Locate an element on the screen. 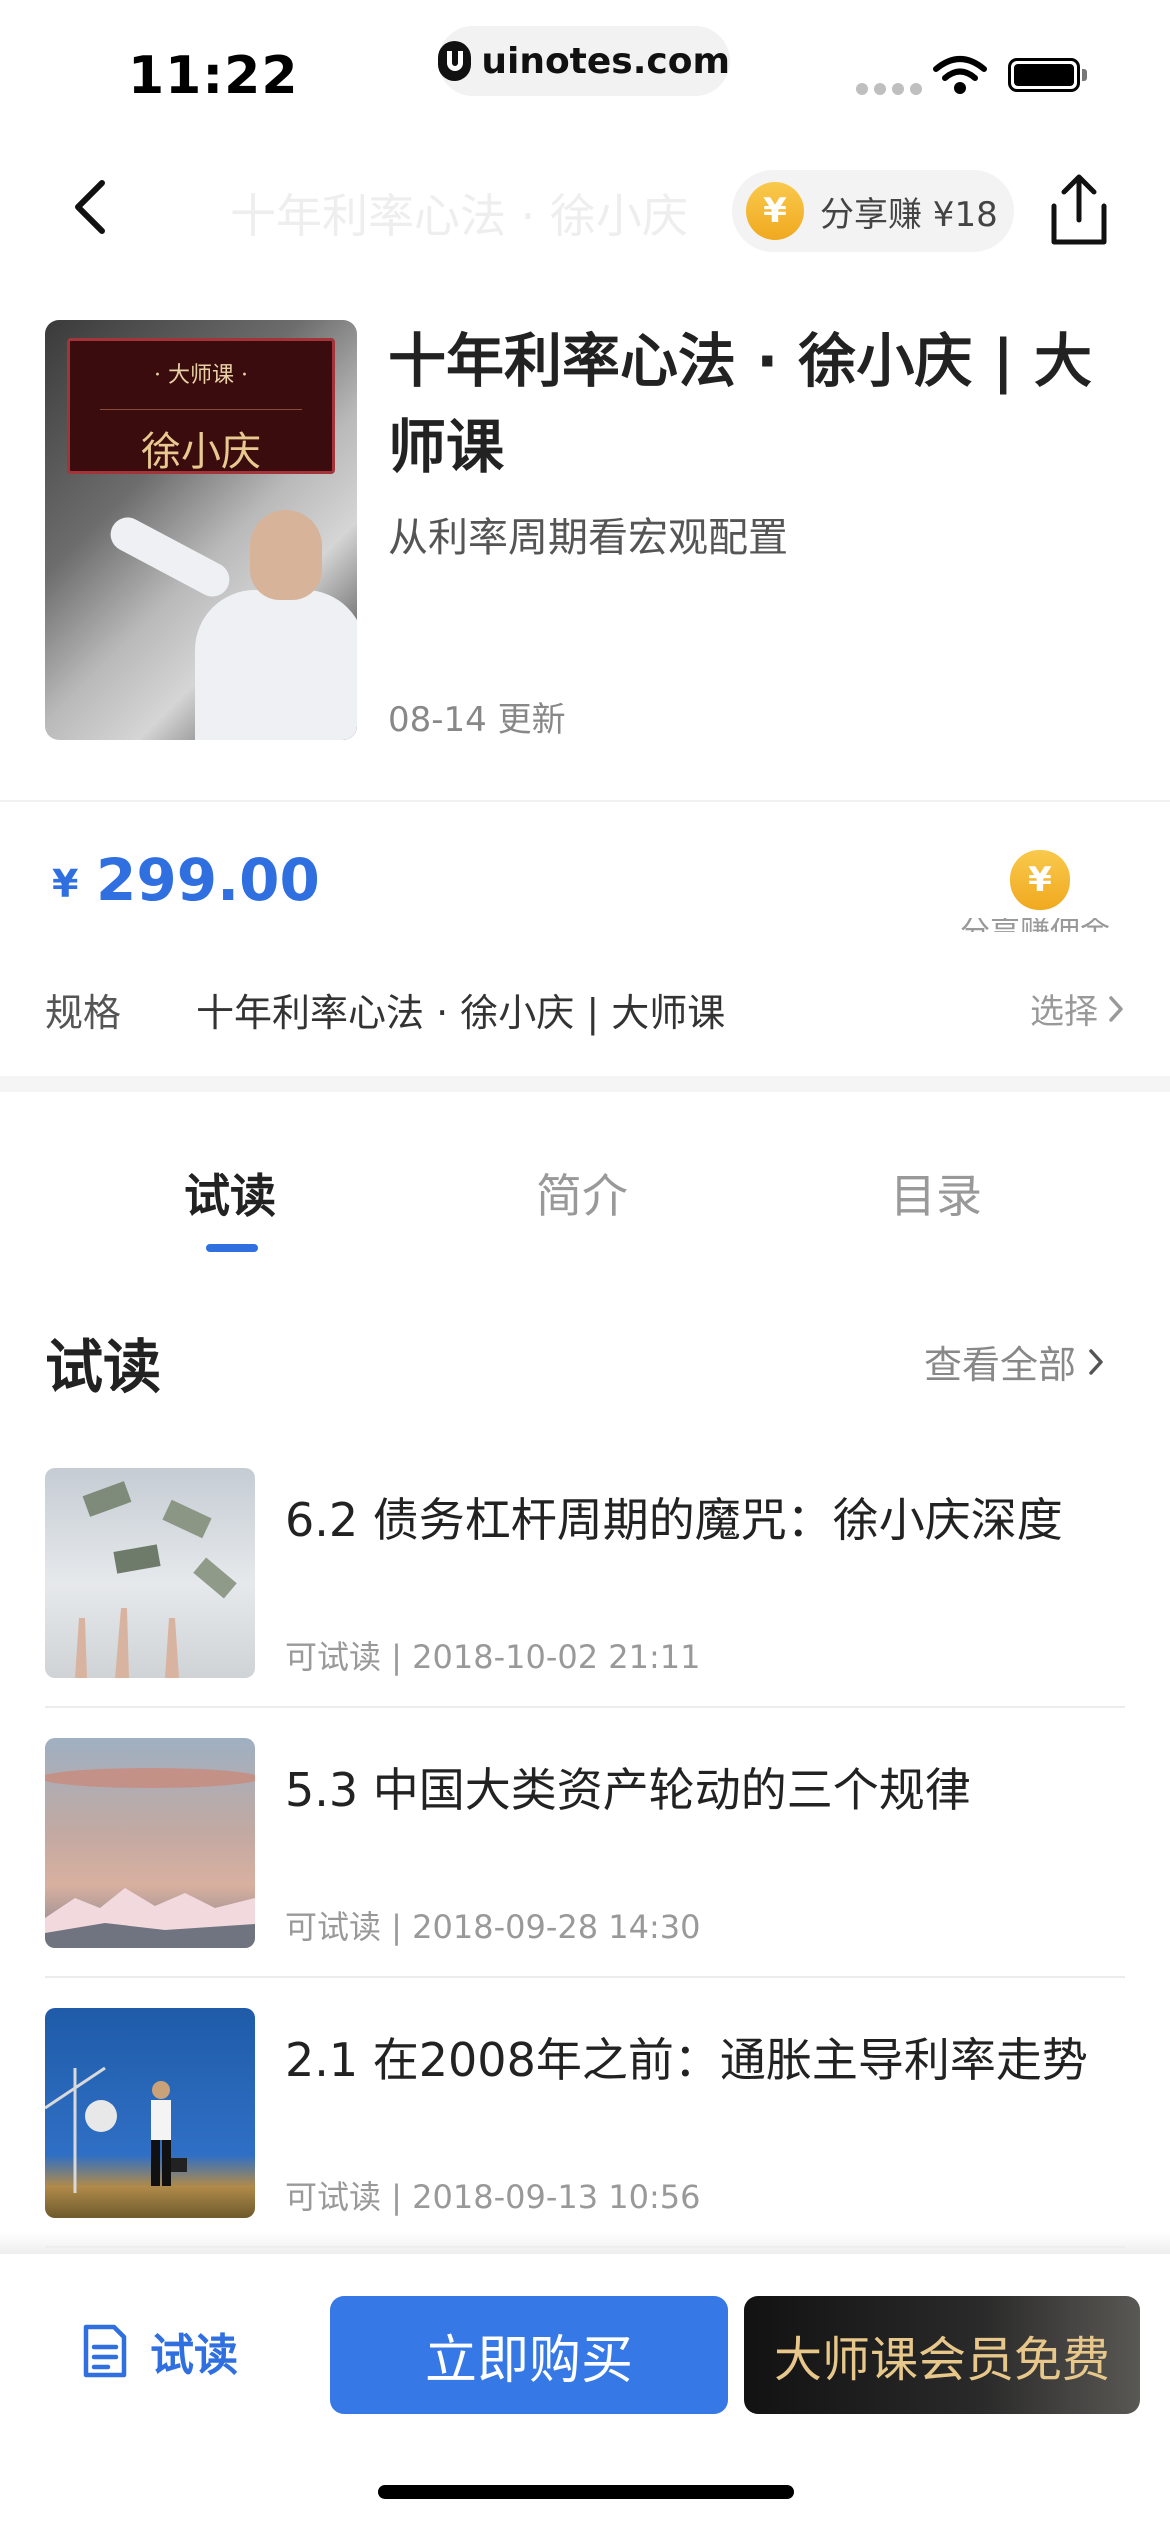 This screenshot has width=1170, height=2532. share-commission-label: 分享赚佣金 is located at coordinates (1035, 925).